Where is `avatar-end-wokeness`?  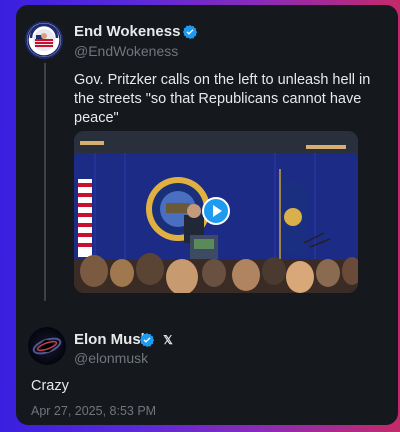
avatar-end-wokeness is located at coordinates (44, 40).